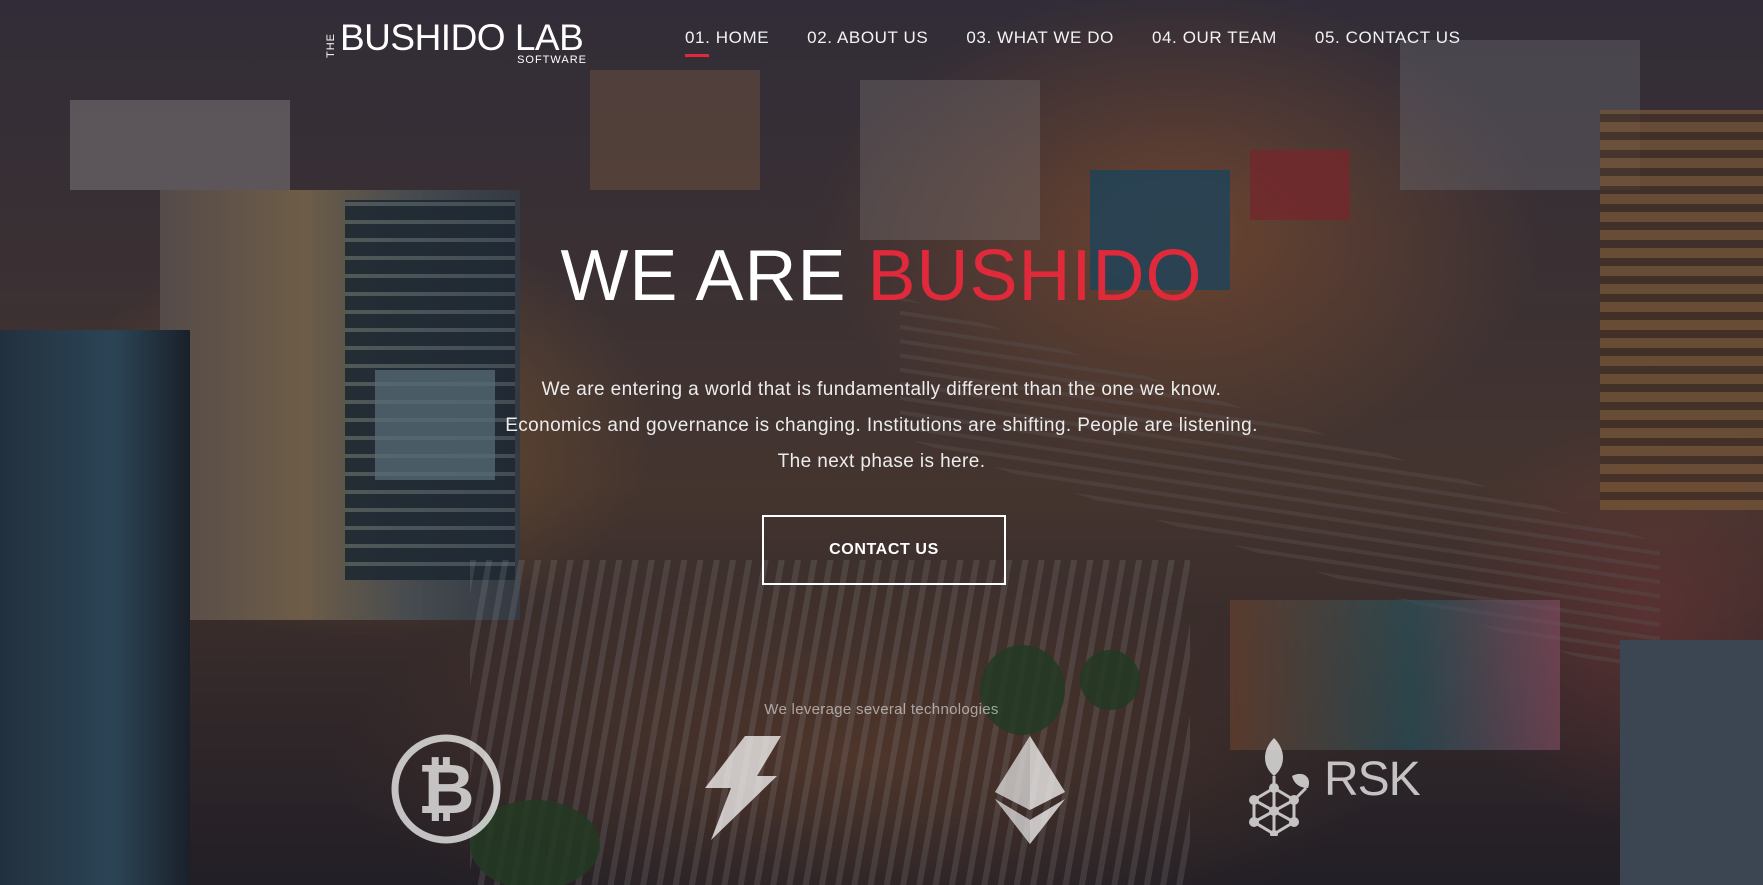 This screenshot has height=885, width=1763. What do you see at coordinates (884, 550) in the screenshot?
I see `contact-us-button: CONTACT US` at bounding box center [884, 550].